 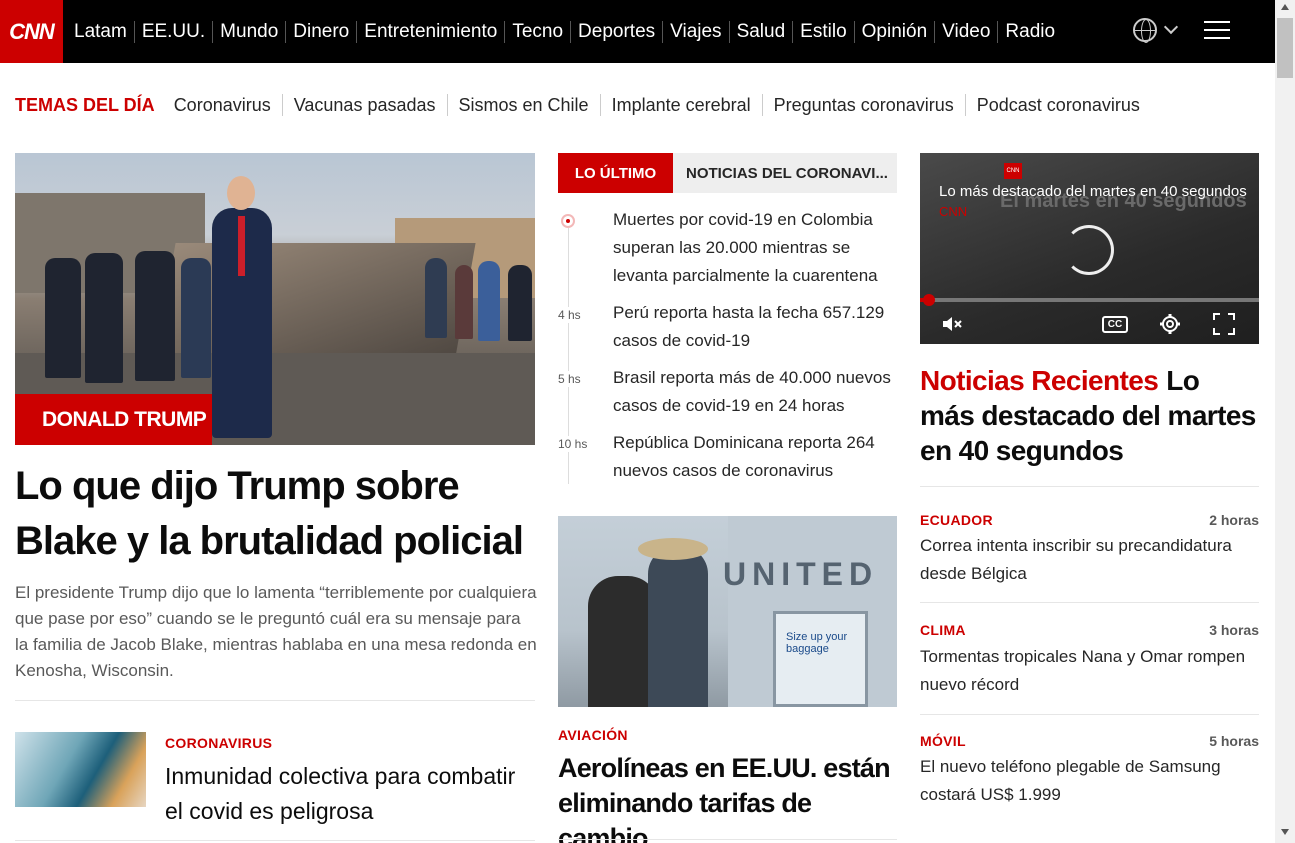 What do you see at coordinates (31, 31) in the screenshot?
I see `cnn-logo: CNN` at bounding box center [31, 31].